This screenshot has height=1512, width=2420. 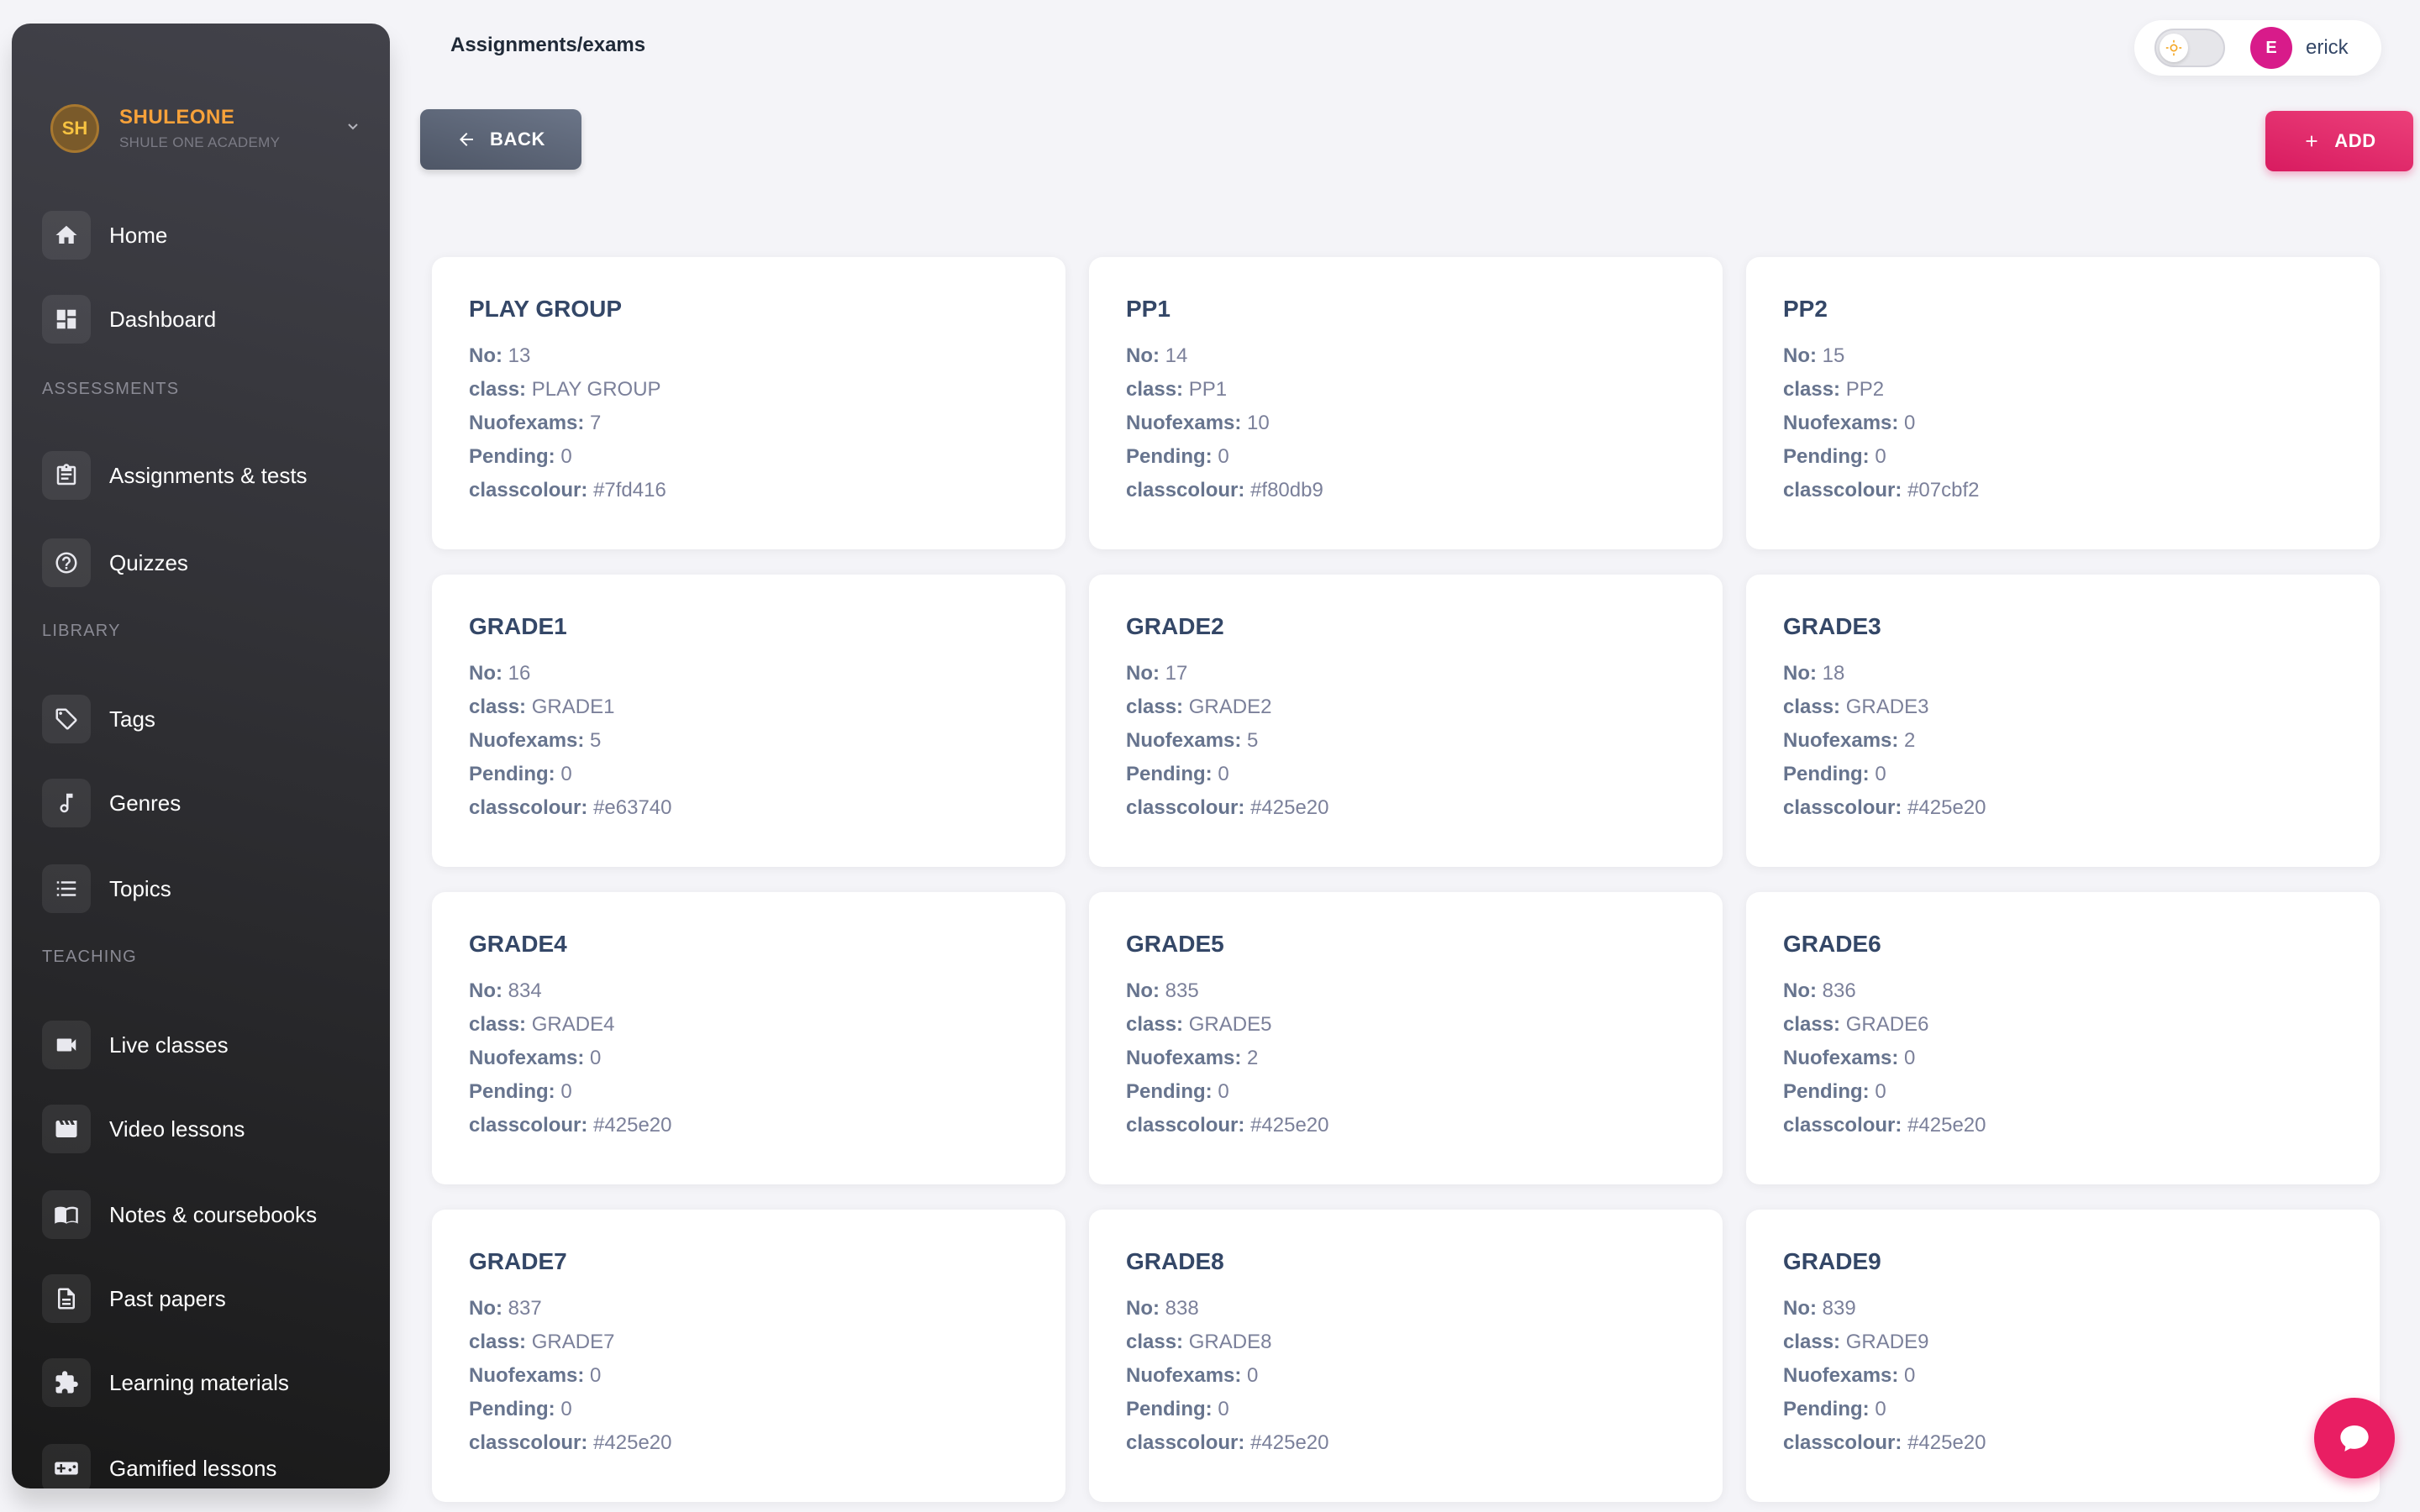 What do you see at coordinates (148, 562) in the screenshot?
I see `sidebar-item-label: Quizzes` at bounding box center [148, 562].